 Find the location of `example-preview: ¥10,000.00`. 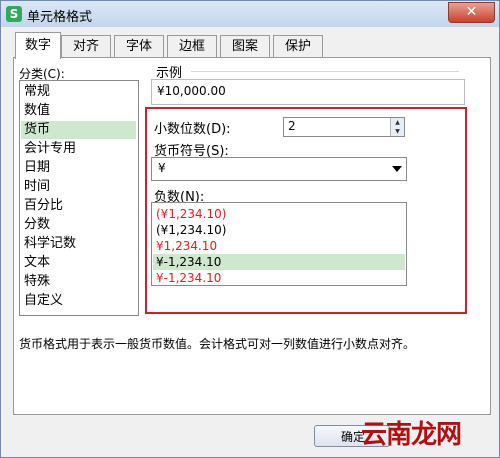

example-preview: ¥10,000.00 is located at coordinates (308, 92).